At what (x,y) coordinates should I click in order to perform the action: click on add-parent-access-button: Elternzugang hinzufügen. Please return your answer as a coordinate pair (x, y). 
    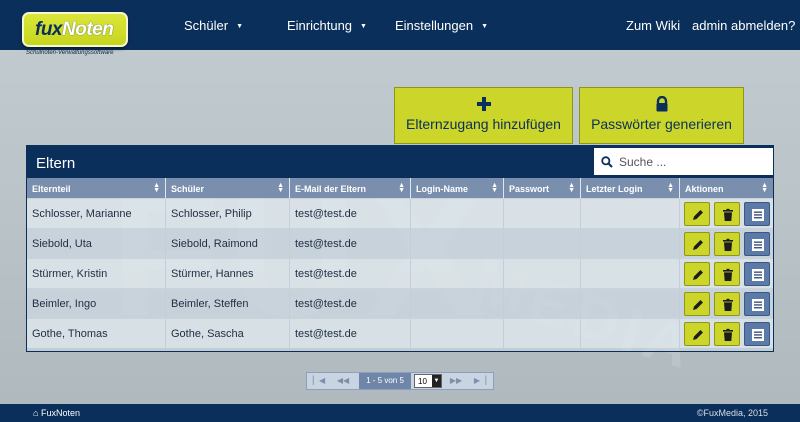
    Looking at the image, I should click on (483, 115).